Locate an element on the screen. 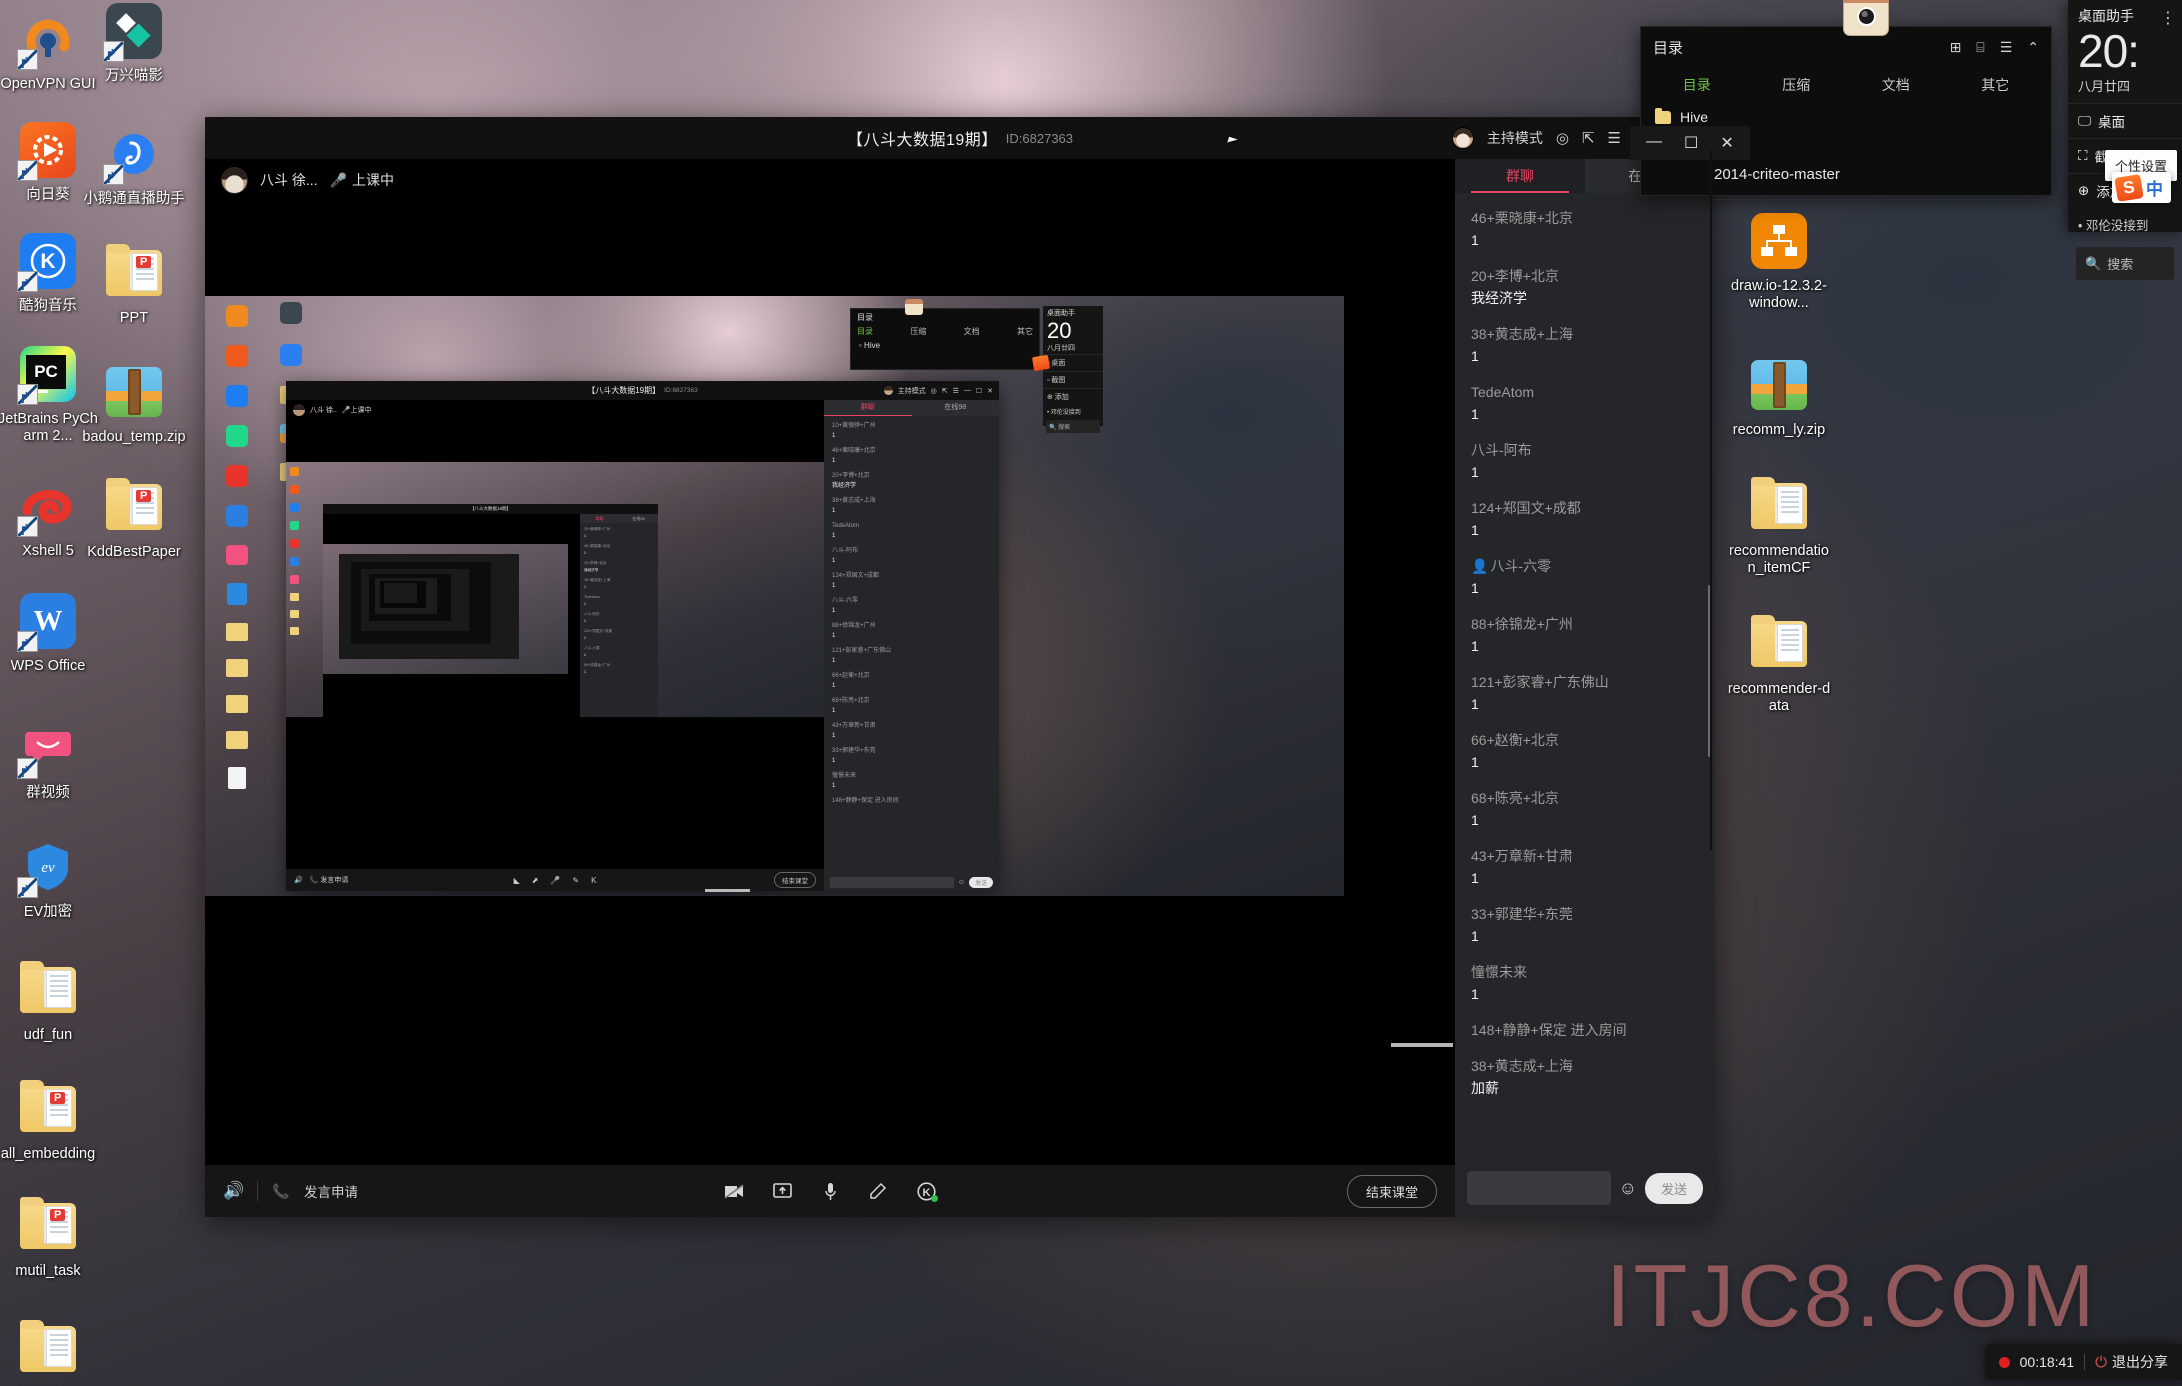 This screenshot has width=2182, height=1386. phone-icon: 📞 is located at coordinates (281, 1191).